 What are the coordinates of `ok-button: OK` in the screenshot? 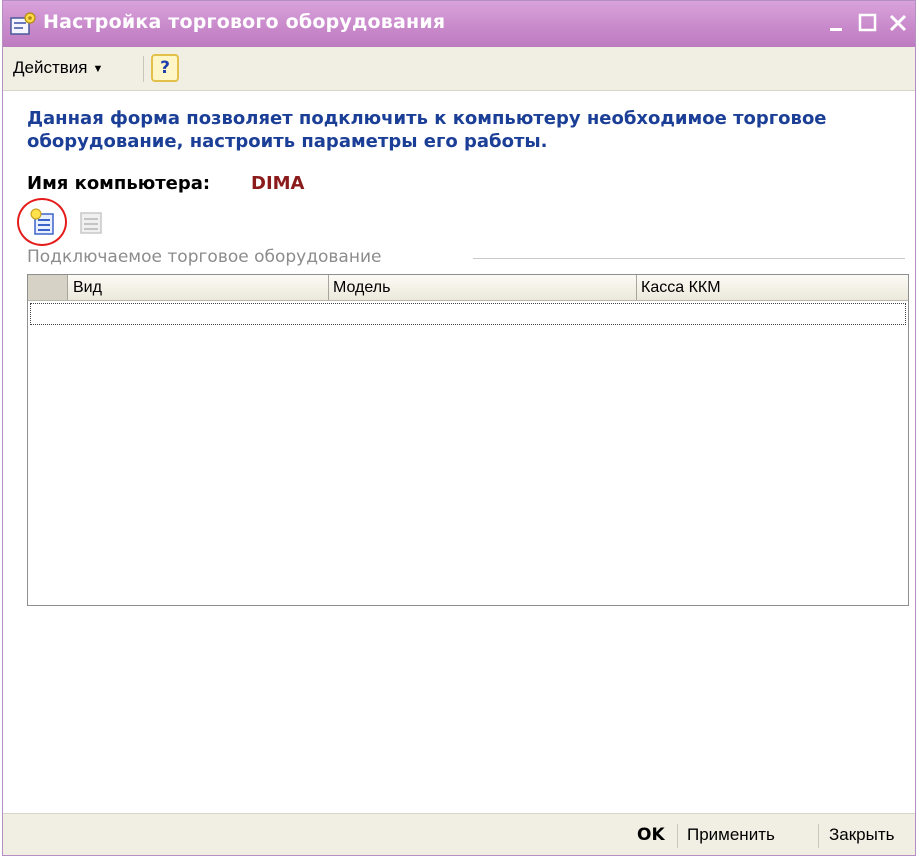 It's located at (651, 835).